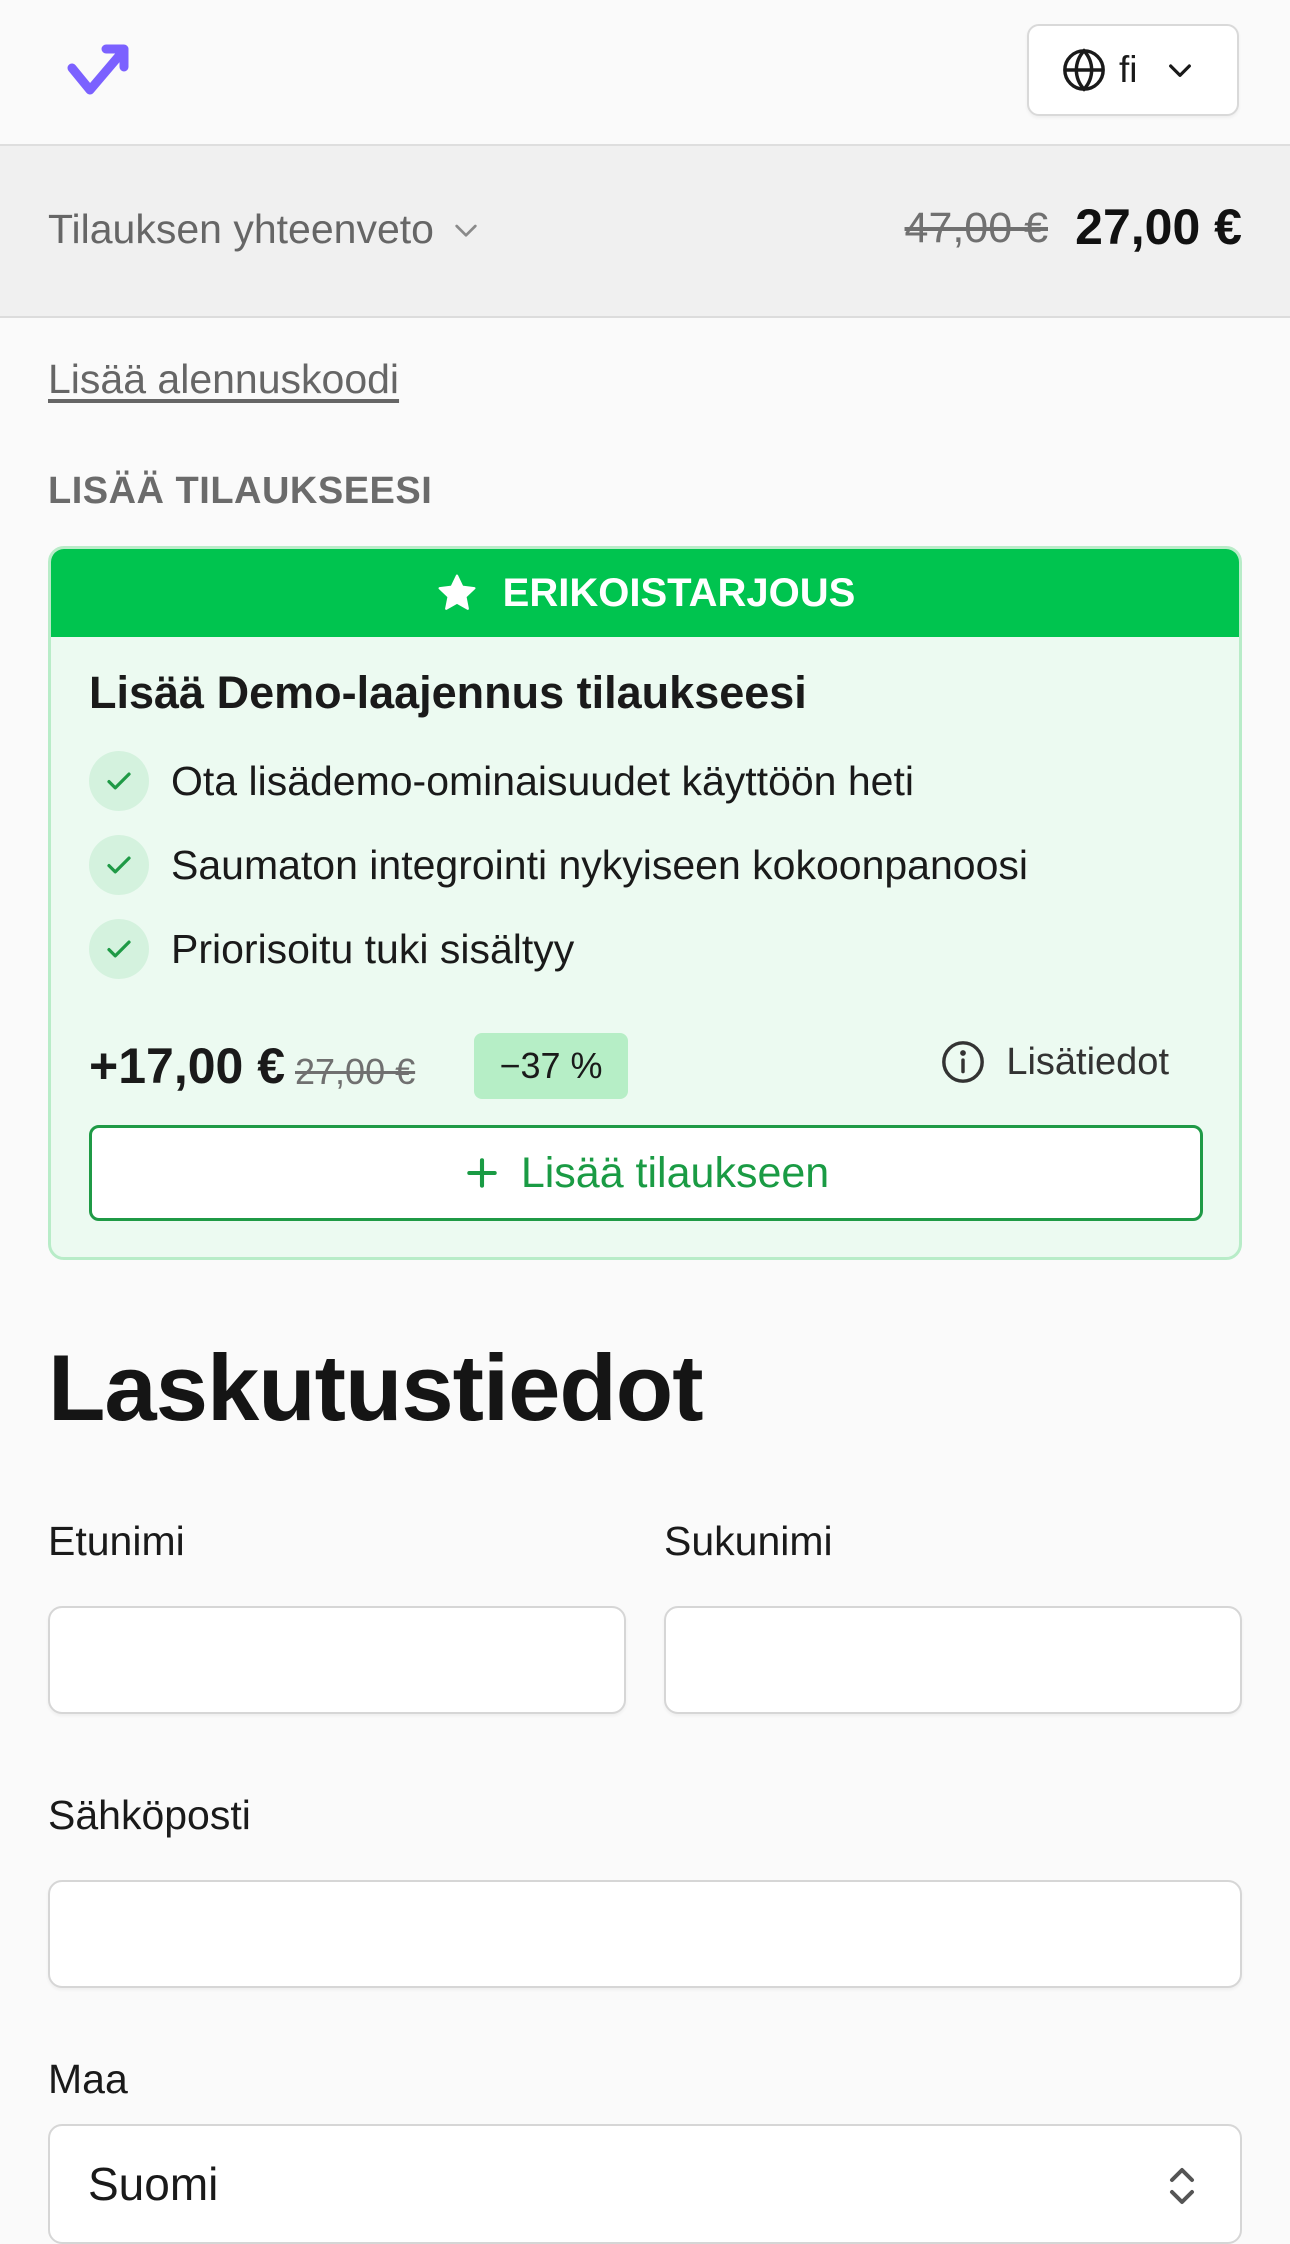 This screenshot has width=1290, height=2244. What do you see at coordinates (223, 379) in the screenshot?
I see `add-discount-code-link: Lisää alennuskoodi` at bounding box center [223, 379].